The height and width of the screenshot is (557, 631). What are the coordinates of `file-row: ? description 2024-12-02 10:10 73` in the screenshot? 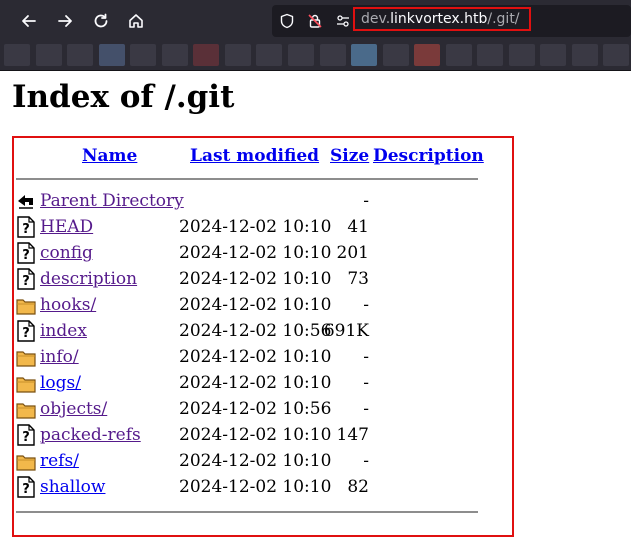 It's located at (251, 280).